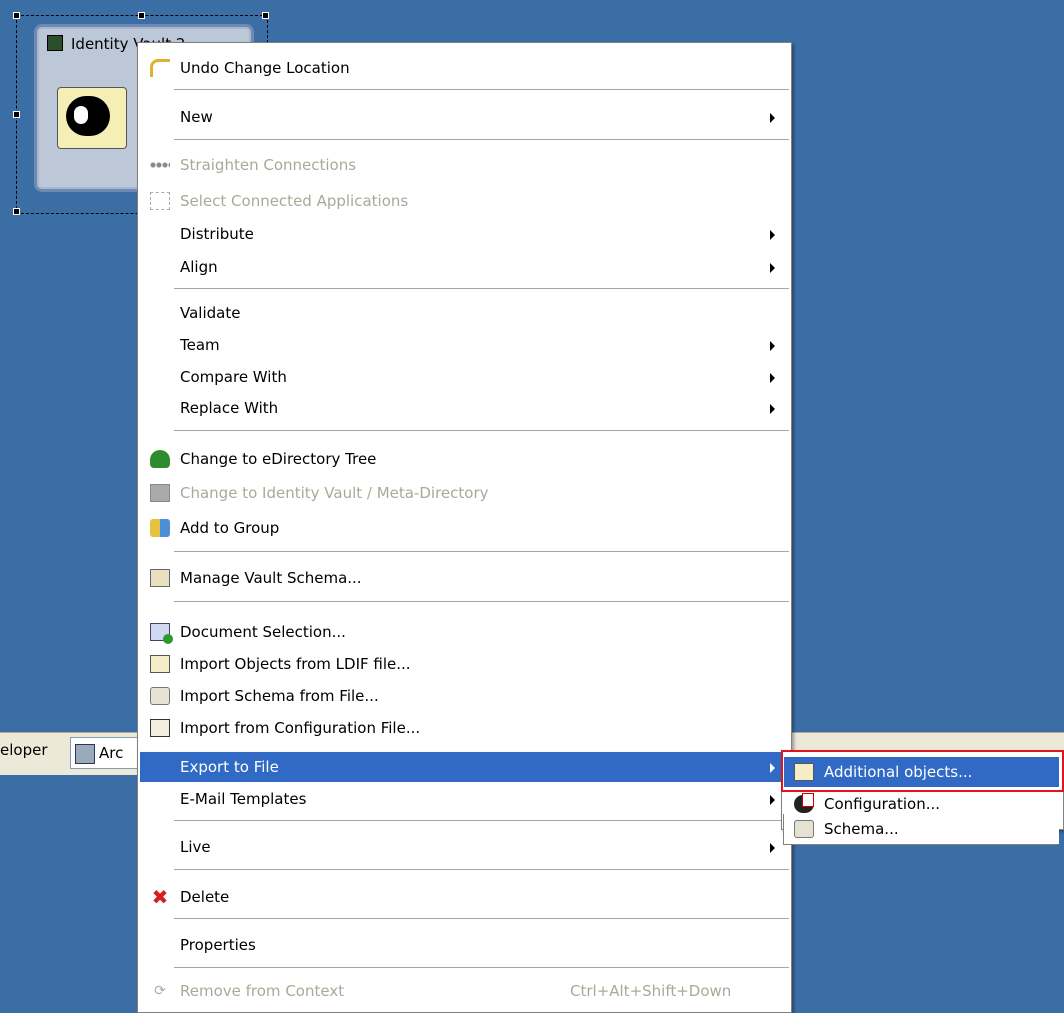  Describe the element at coordinates (294, 201) in the screenshot. I see `menu-item-label: Select Connected Applications` at that location.